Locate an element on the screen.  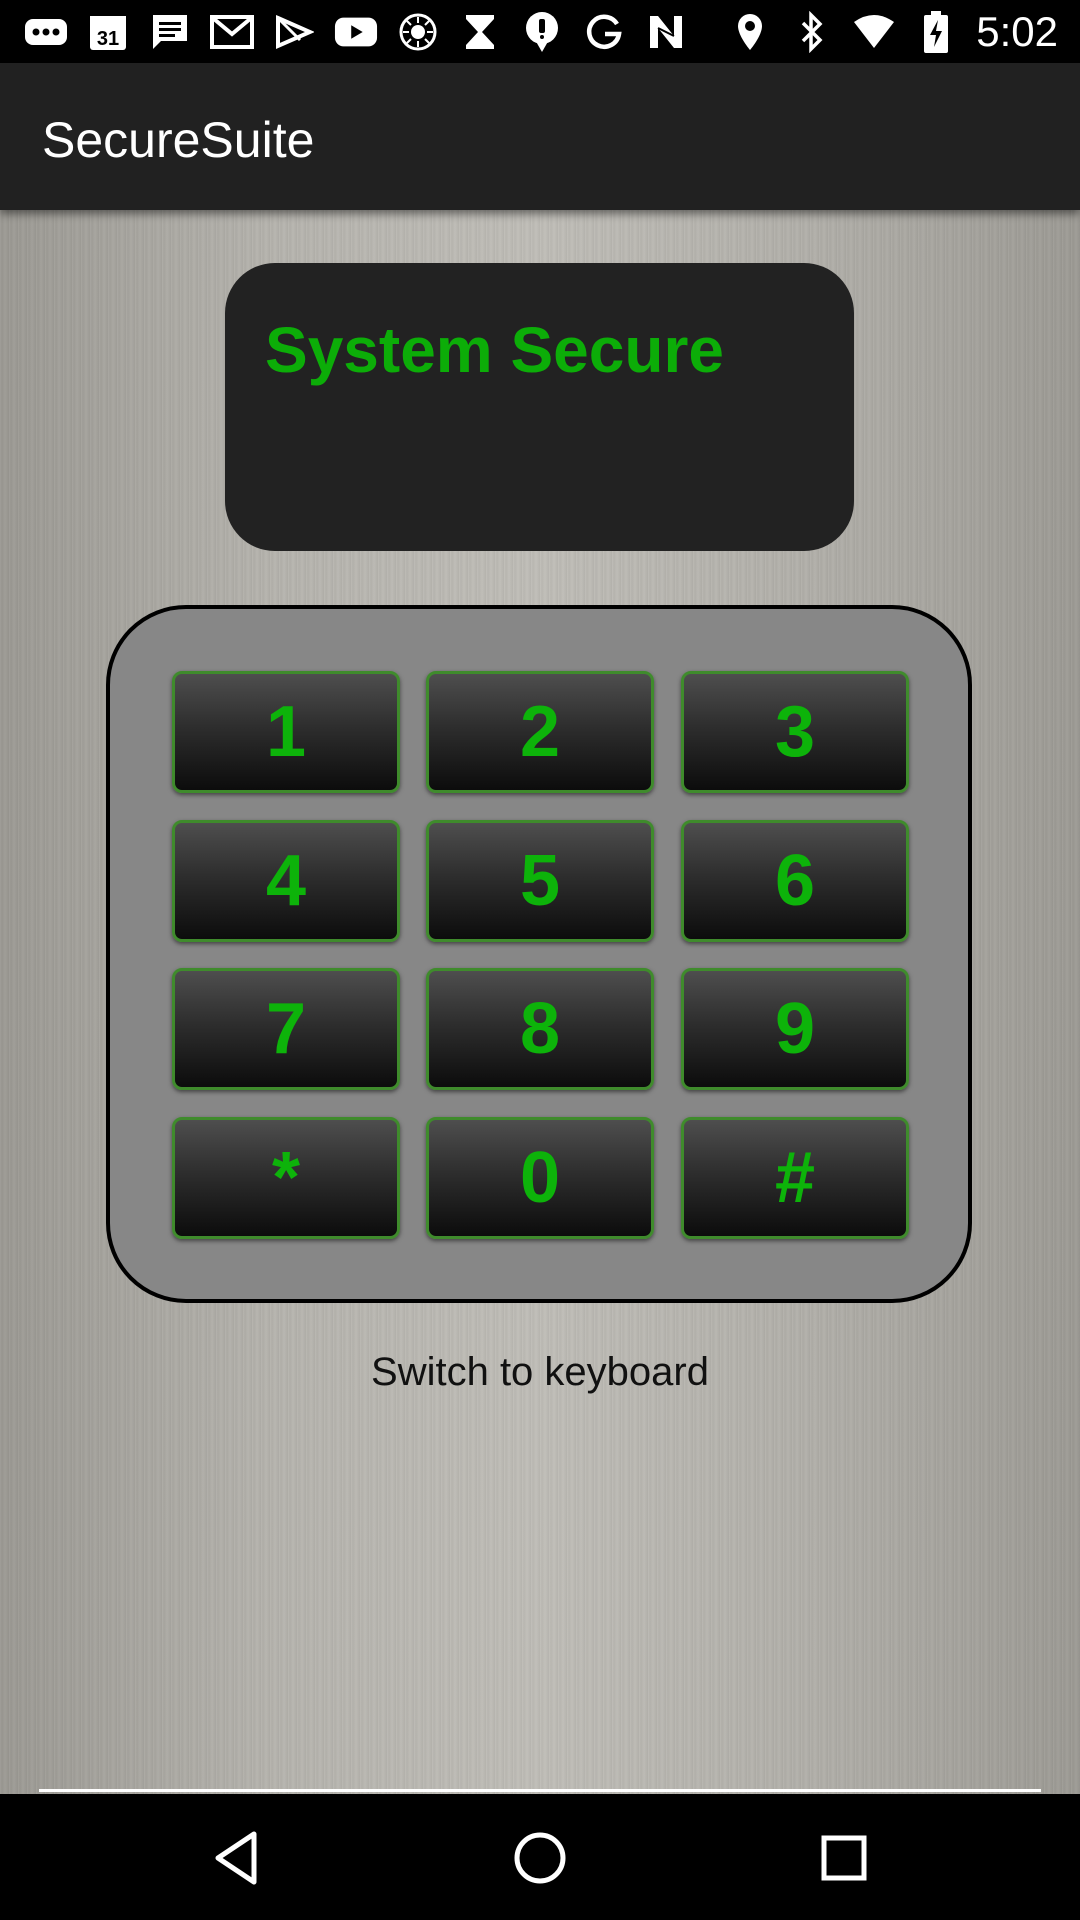
key-hash: # is located at coordinates (795, 1178).